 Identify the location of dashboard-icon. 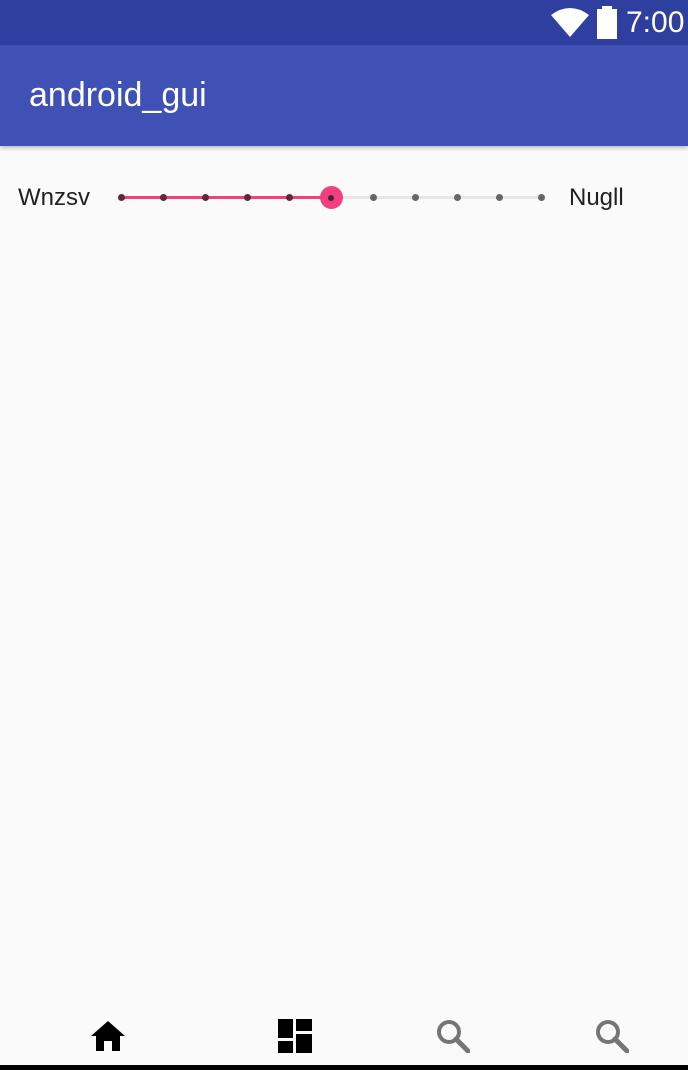
(295, 1037).